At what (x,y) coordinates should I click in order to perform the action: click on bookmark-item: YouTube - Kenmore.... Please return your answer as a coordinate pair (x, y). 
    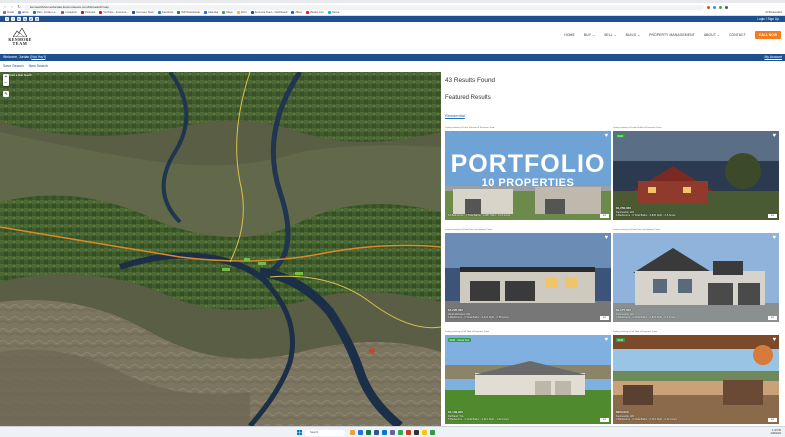
    Looking at the image, I should click on (113, 12).